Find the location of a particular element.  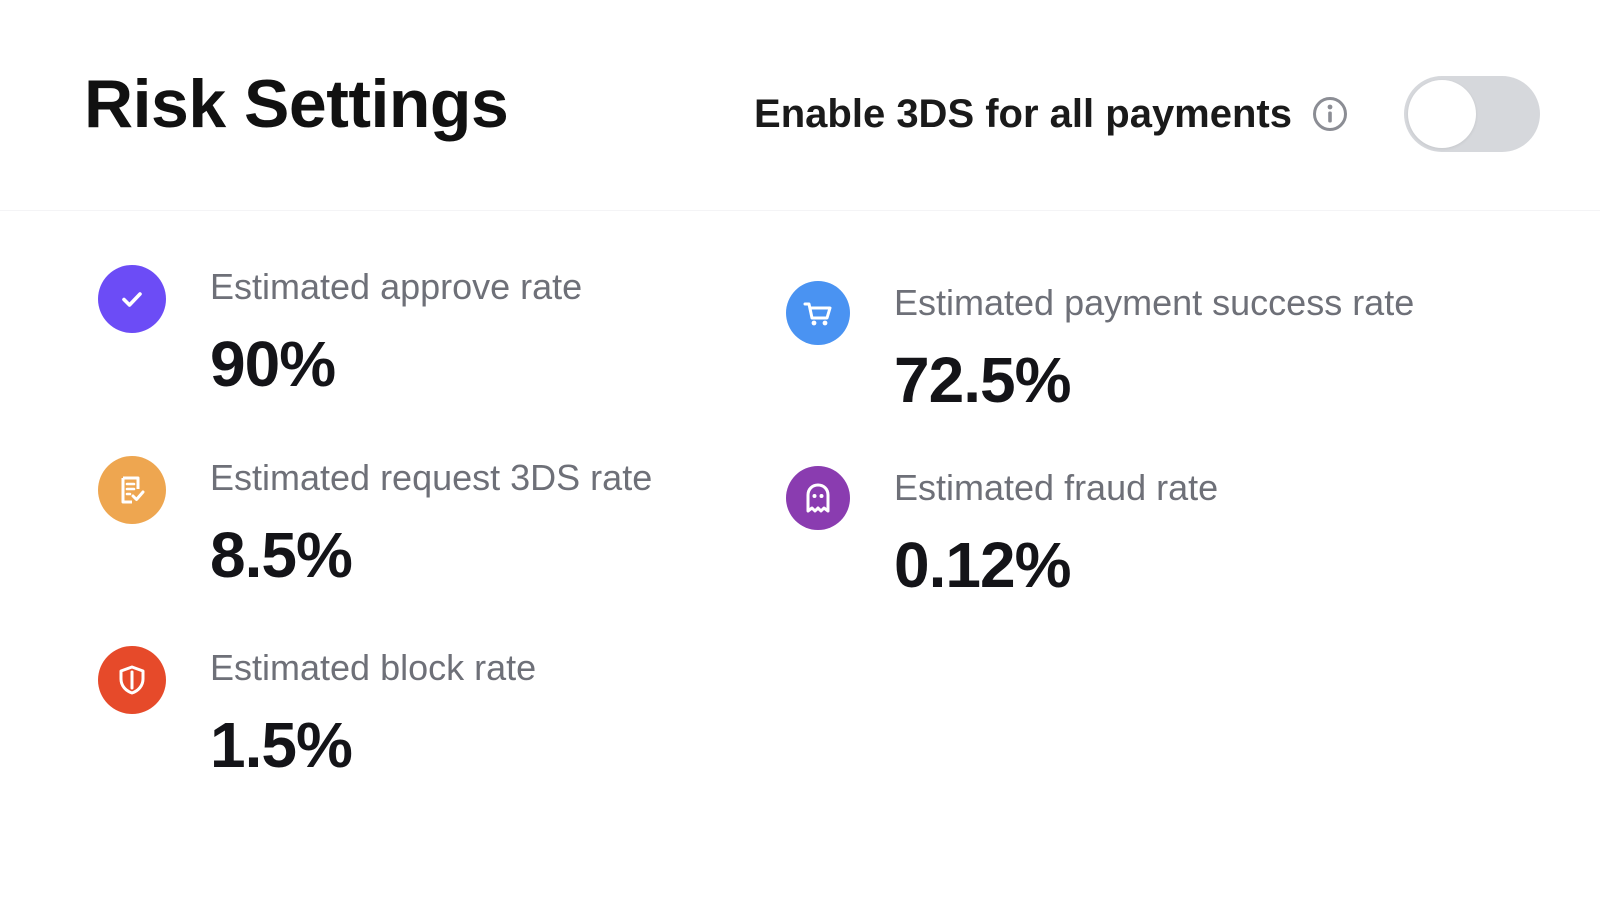

metric-block-rate: Estimated block rate 1.5% is located at coordinates (317, 713).